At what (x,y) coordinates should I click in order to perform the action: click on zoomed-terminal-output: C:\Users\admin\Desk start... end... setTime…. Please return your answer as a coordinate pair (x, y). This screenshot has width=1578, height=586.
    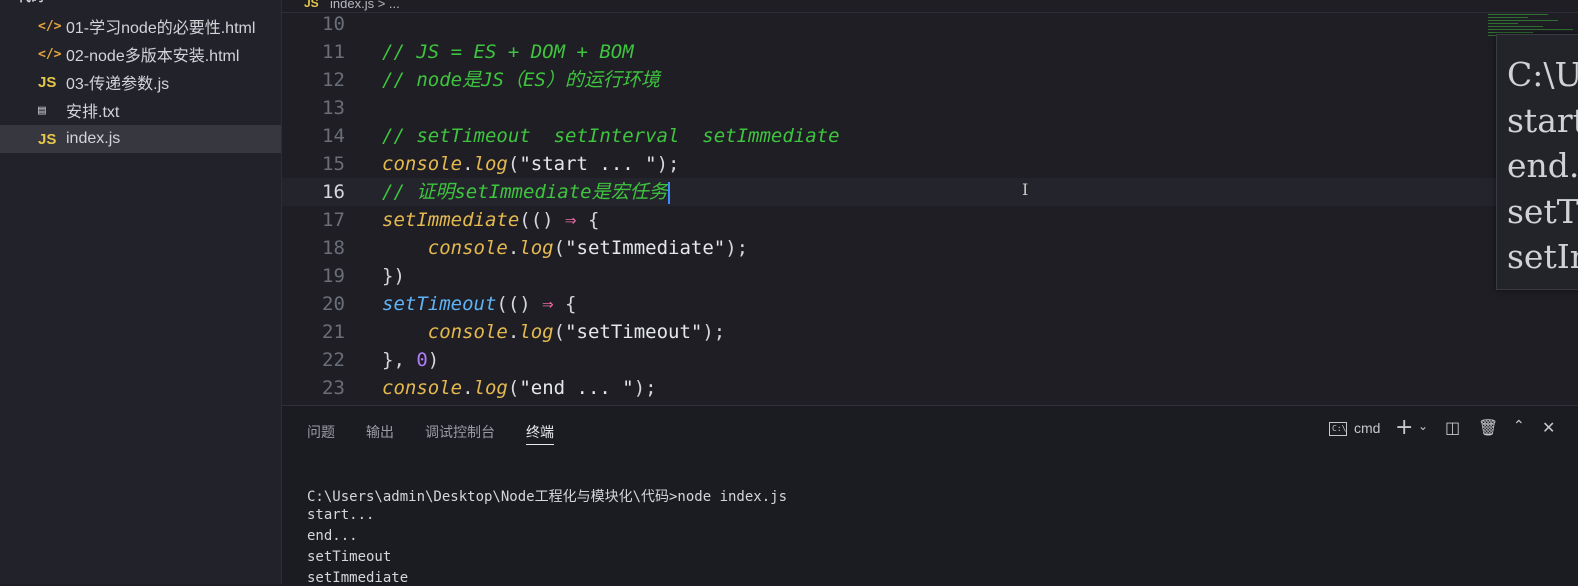
    Looking at the image, I should click on (1537, 162).